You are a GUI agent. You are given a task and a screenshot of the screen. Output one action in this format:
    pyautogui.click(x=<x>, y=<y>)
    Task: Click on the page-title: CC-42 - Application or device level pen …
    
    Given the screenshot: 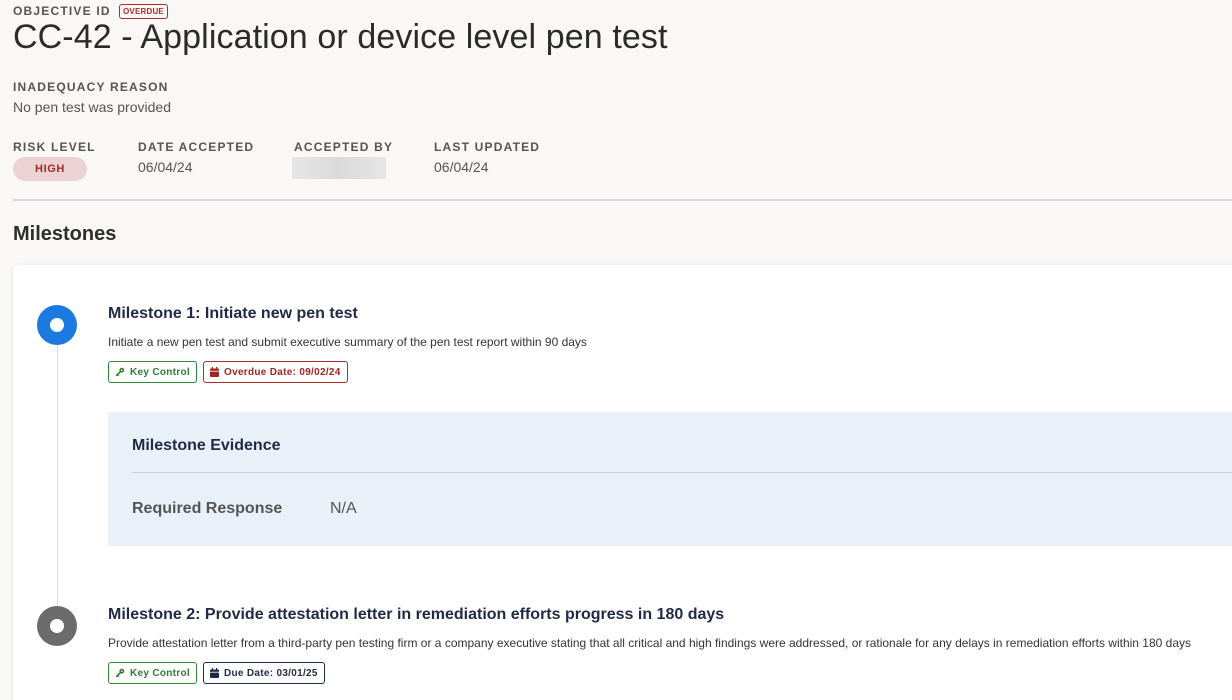 What is the action you would take?
    pyautogui.click(x=340, y=37)
    